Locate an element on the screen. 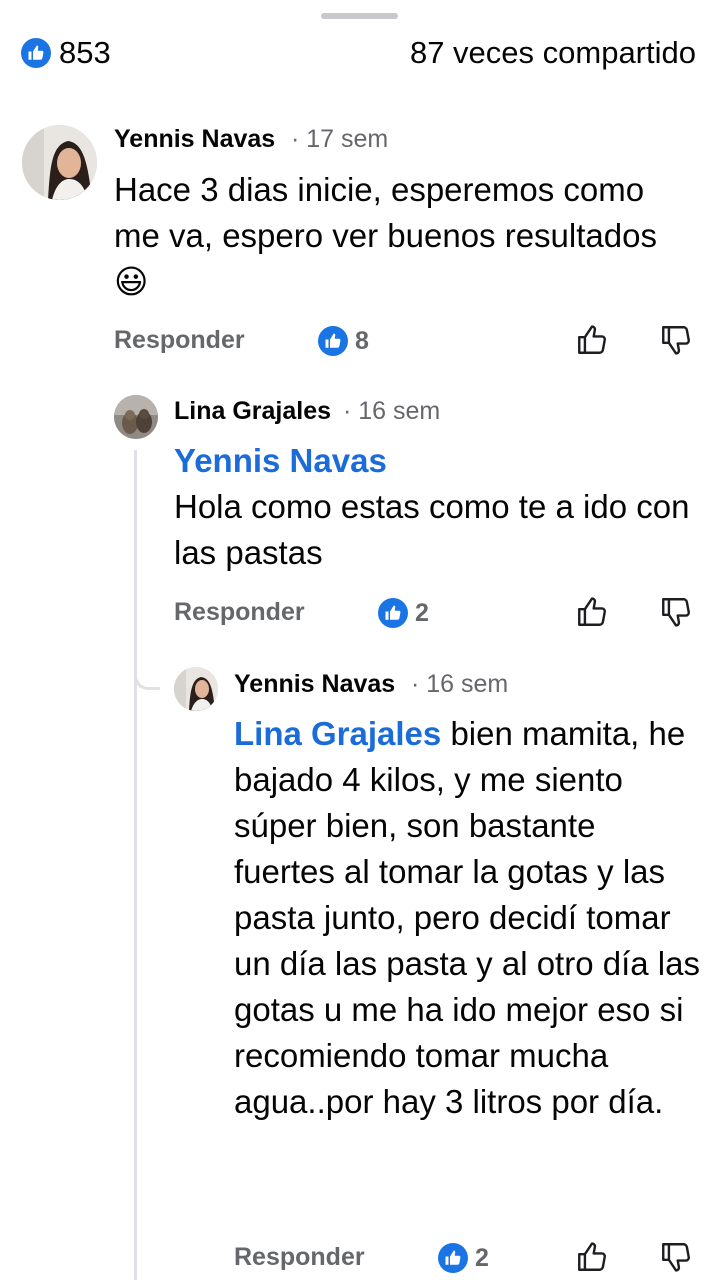 This screenshot has height=1280, width=720. post-stats-bar: 853 87 veces compartido is located at coordinates (360, 54).